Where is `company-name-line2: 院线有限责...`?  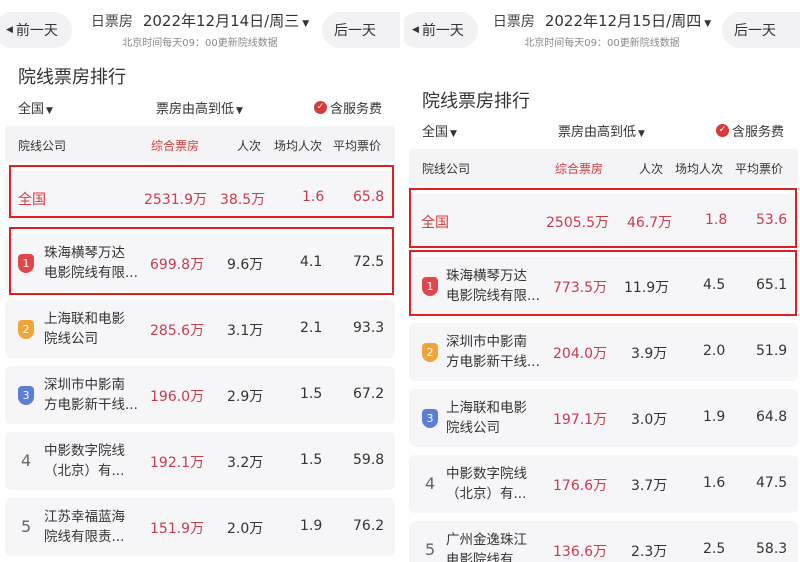
company-name-line2: 院线有限责... is located at coordinates (84, 537).